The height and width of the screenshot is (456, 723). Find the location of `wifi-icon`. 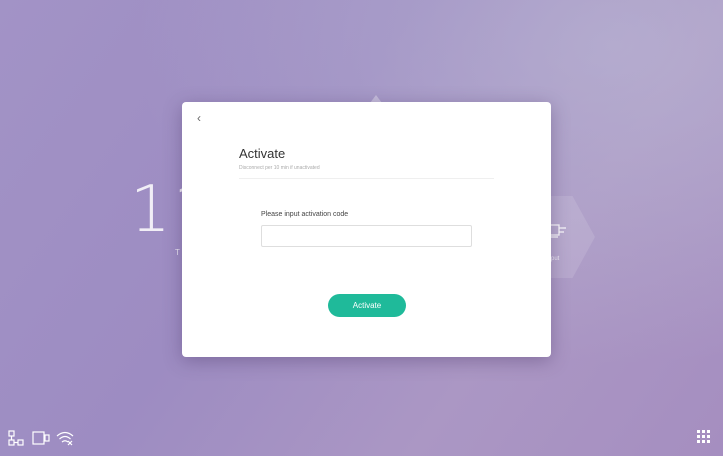

wifi-icon is located at coordinates (65, 438).